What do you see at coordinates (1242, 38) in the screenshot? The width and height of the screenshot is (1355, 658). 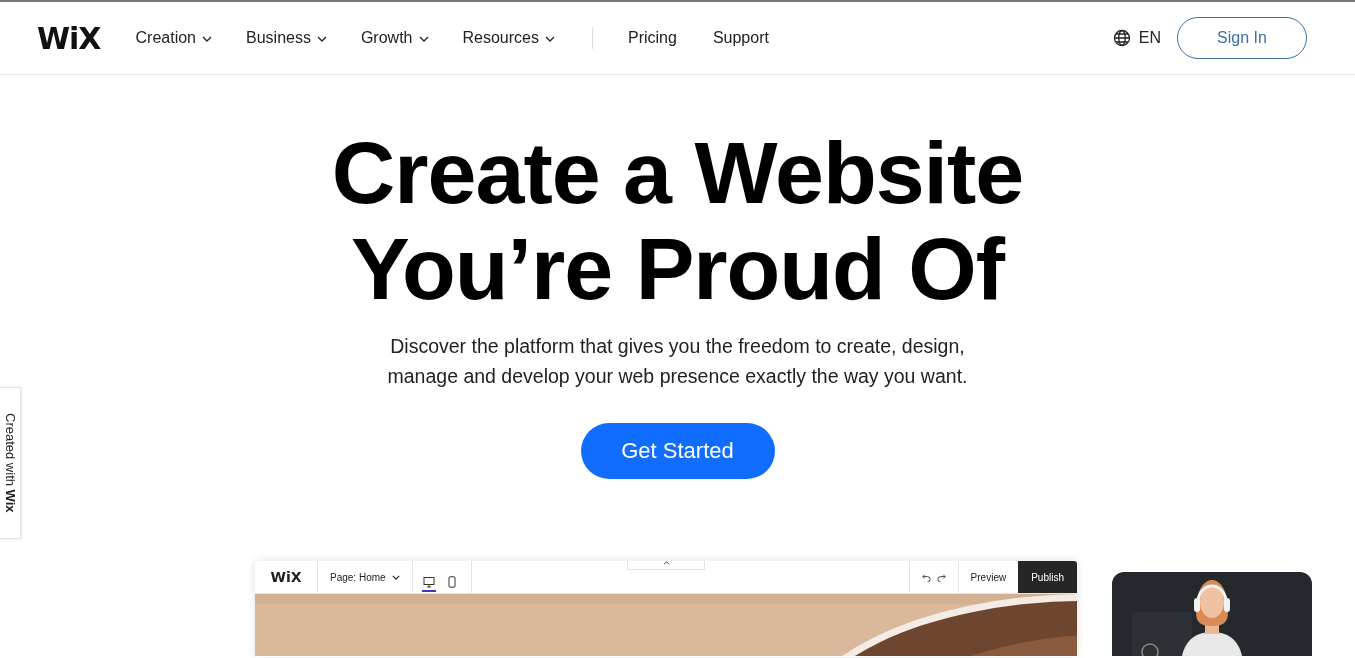 I see `sign-in-button: Sign In` at bounding box center [1242, 38].